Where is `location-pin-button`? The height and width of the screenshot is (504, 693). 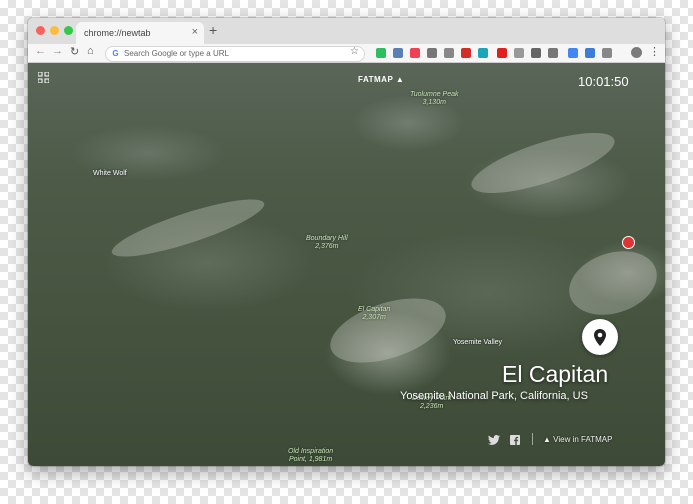
location-pin-button is located at coordinates (600, 337).